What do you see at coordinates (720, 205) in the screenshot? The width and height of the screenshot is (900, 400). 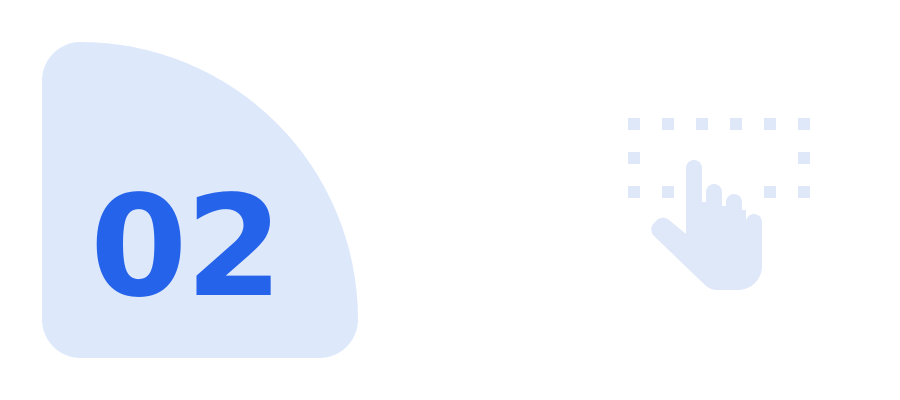 I see `tap-select-icon` at bounding box center [720, 205].